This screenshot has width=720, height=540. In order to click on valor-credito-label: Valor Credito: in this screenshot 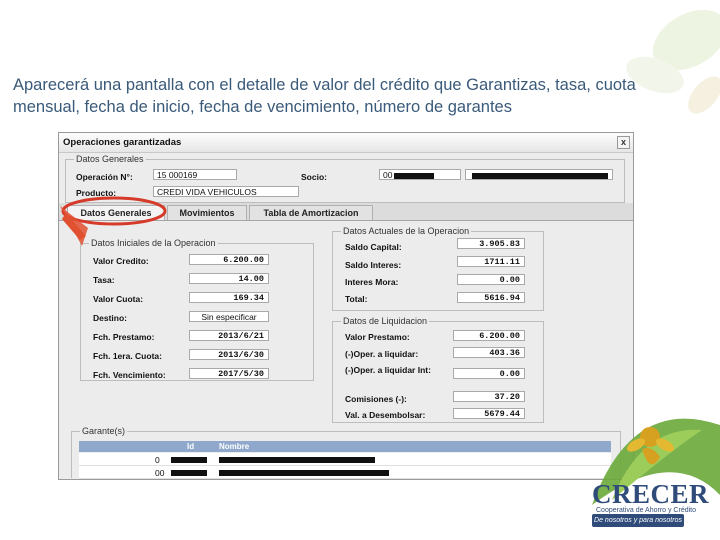, I will do `click(121, 261)`.